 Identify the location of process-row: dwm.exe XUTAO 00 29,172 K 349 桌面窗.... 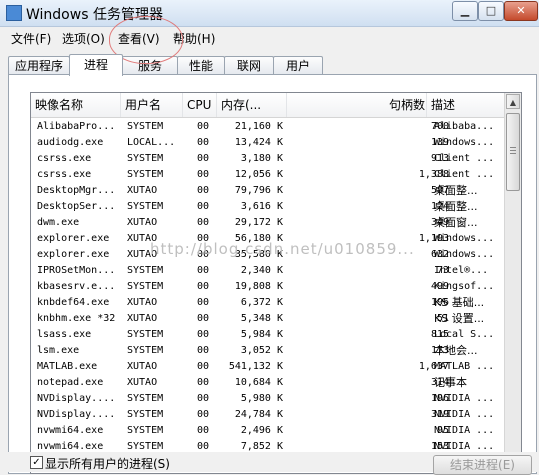
(268, 223).